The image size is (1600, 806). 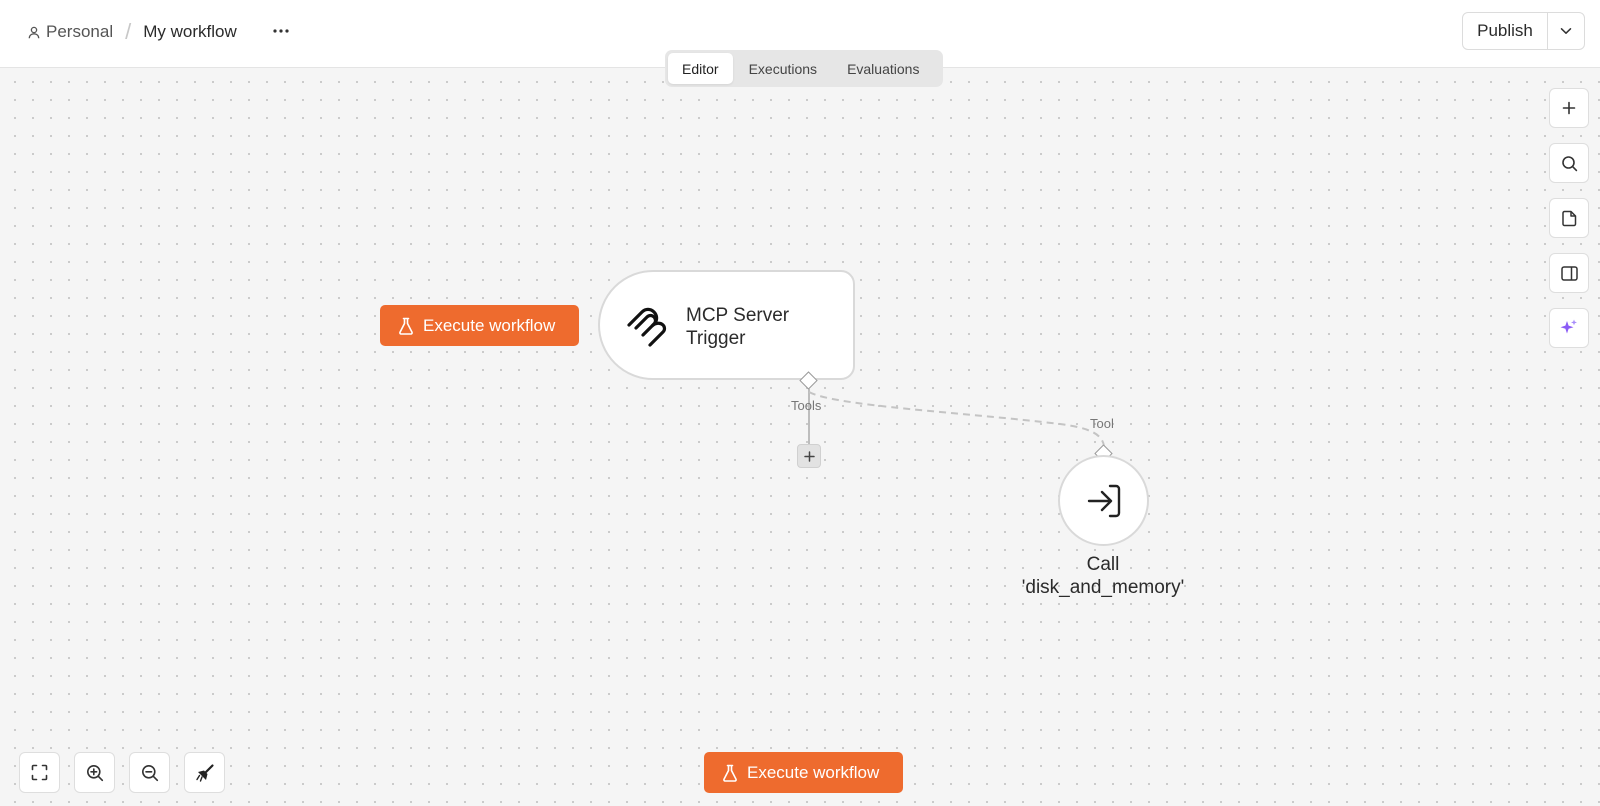 I want to click on view-tabs: Editor Executions Evaluations, so click(x=804, y=68).